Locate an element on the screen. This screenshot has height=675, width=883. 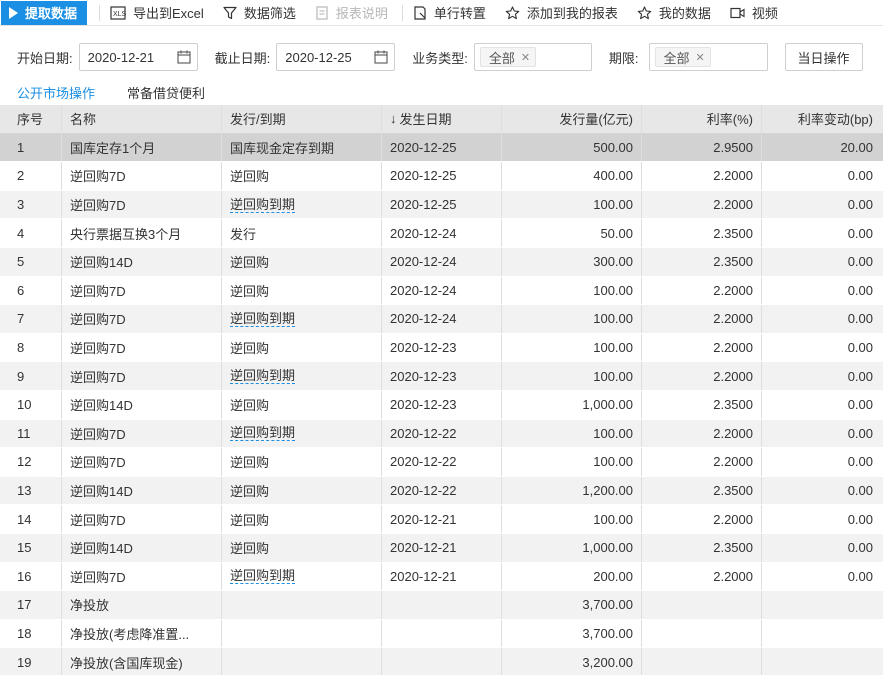
tab-open-market: 公开市场操作 is located at coordinates (56, 92).